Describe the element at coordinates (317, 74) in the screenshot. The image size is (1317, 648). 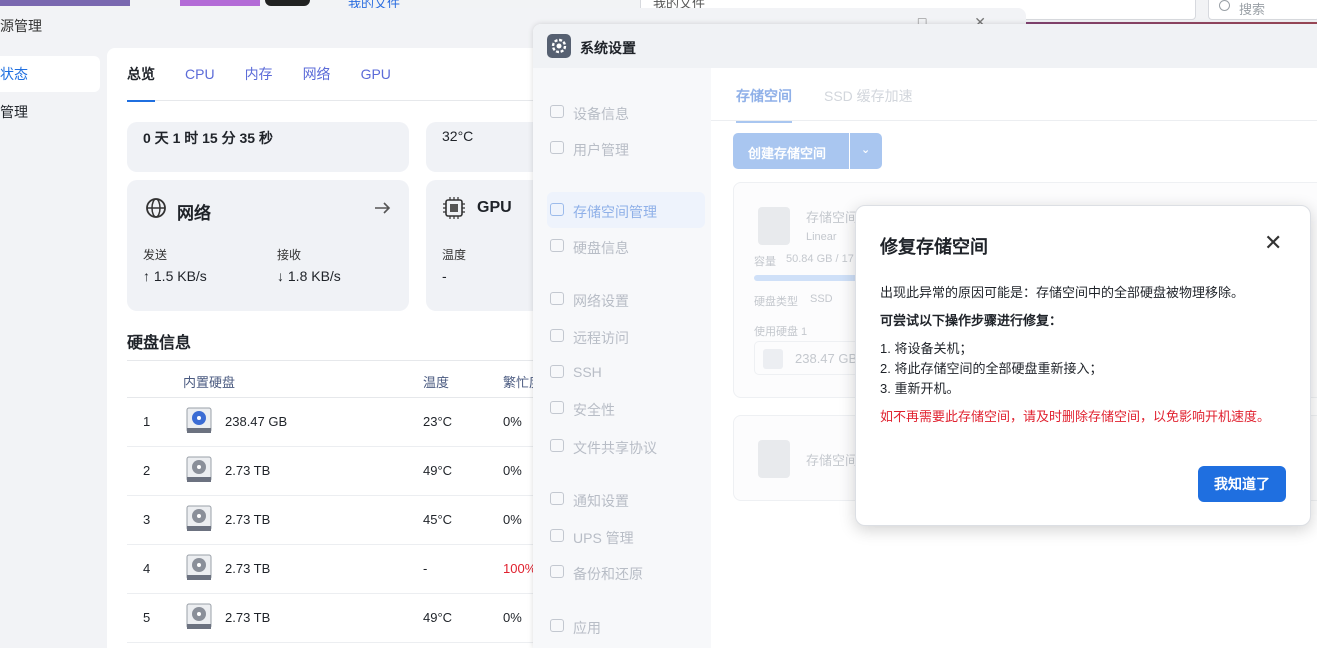
I see `tab-network: 网络` at that location.